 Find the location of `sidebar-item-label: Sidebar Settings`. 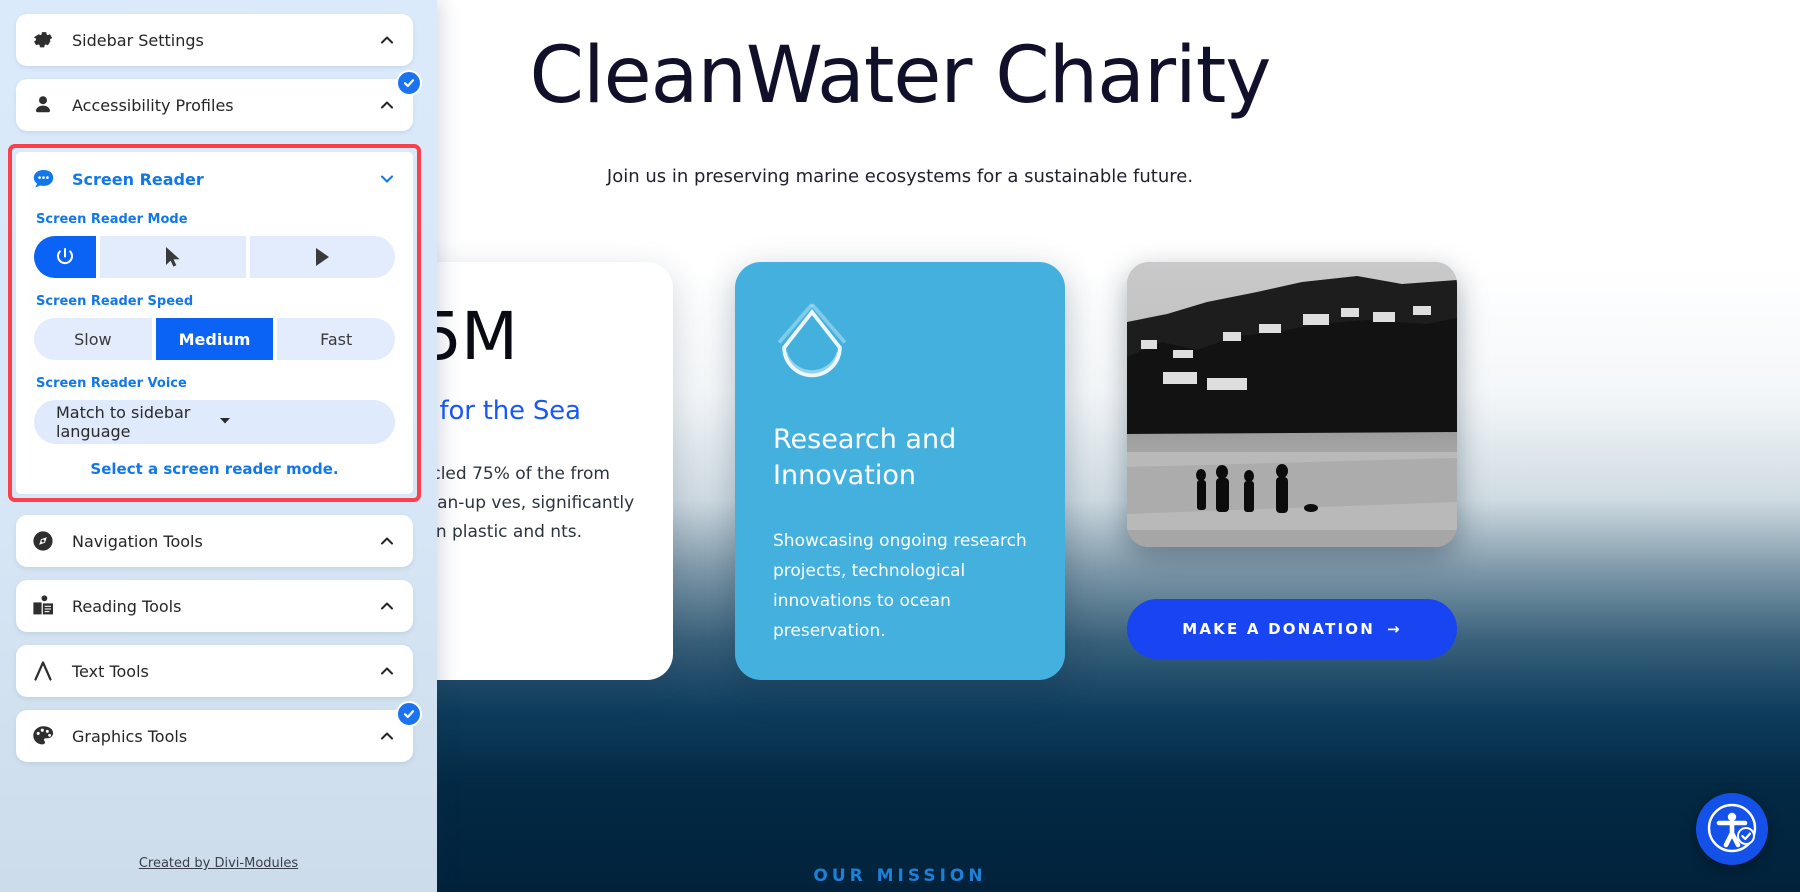

sidebar-item-label: Sidebar Settings is located at coordinates (138, 40).